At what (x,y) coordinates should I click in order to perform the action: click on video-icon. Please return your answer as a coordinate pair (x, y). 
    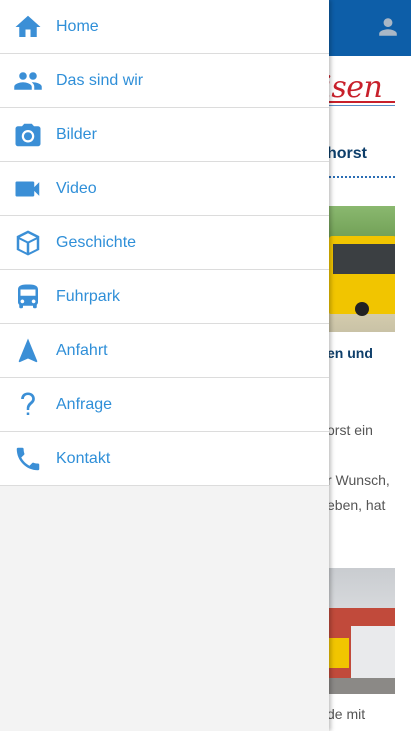
    Looking at the image, I should click on (28, 189).